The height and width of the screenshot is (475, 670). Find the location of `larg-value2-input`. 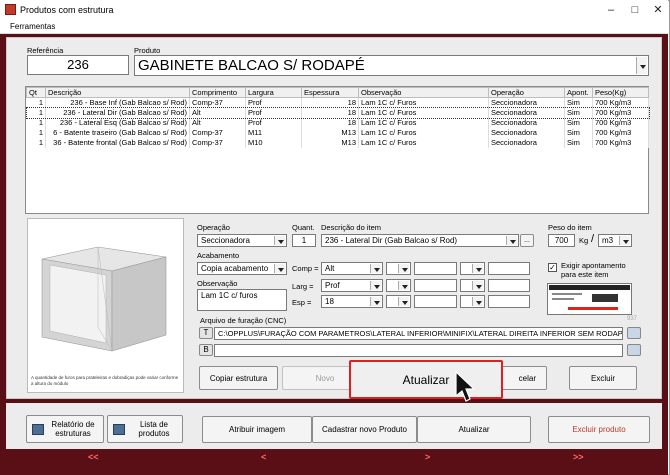

larg-value2-input is located at coordinates (435, 285).